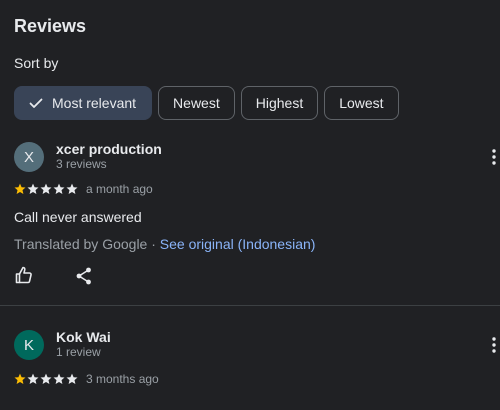  I want to click on sort-options: Most relevant Newest Highest Lowest, so click(206, 103).